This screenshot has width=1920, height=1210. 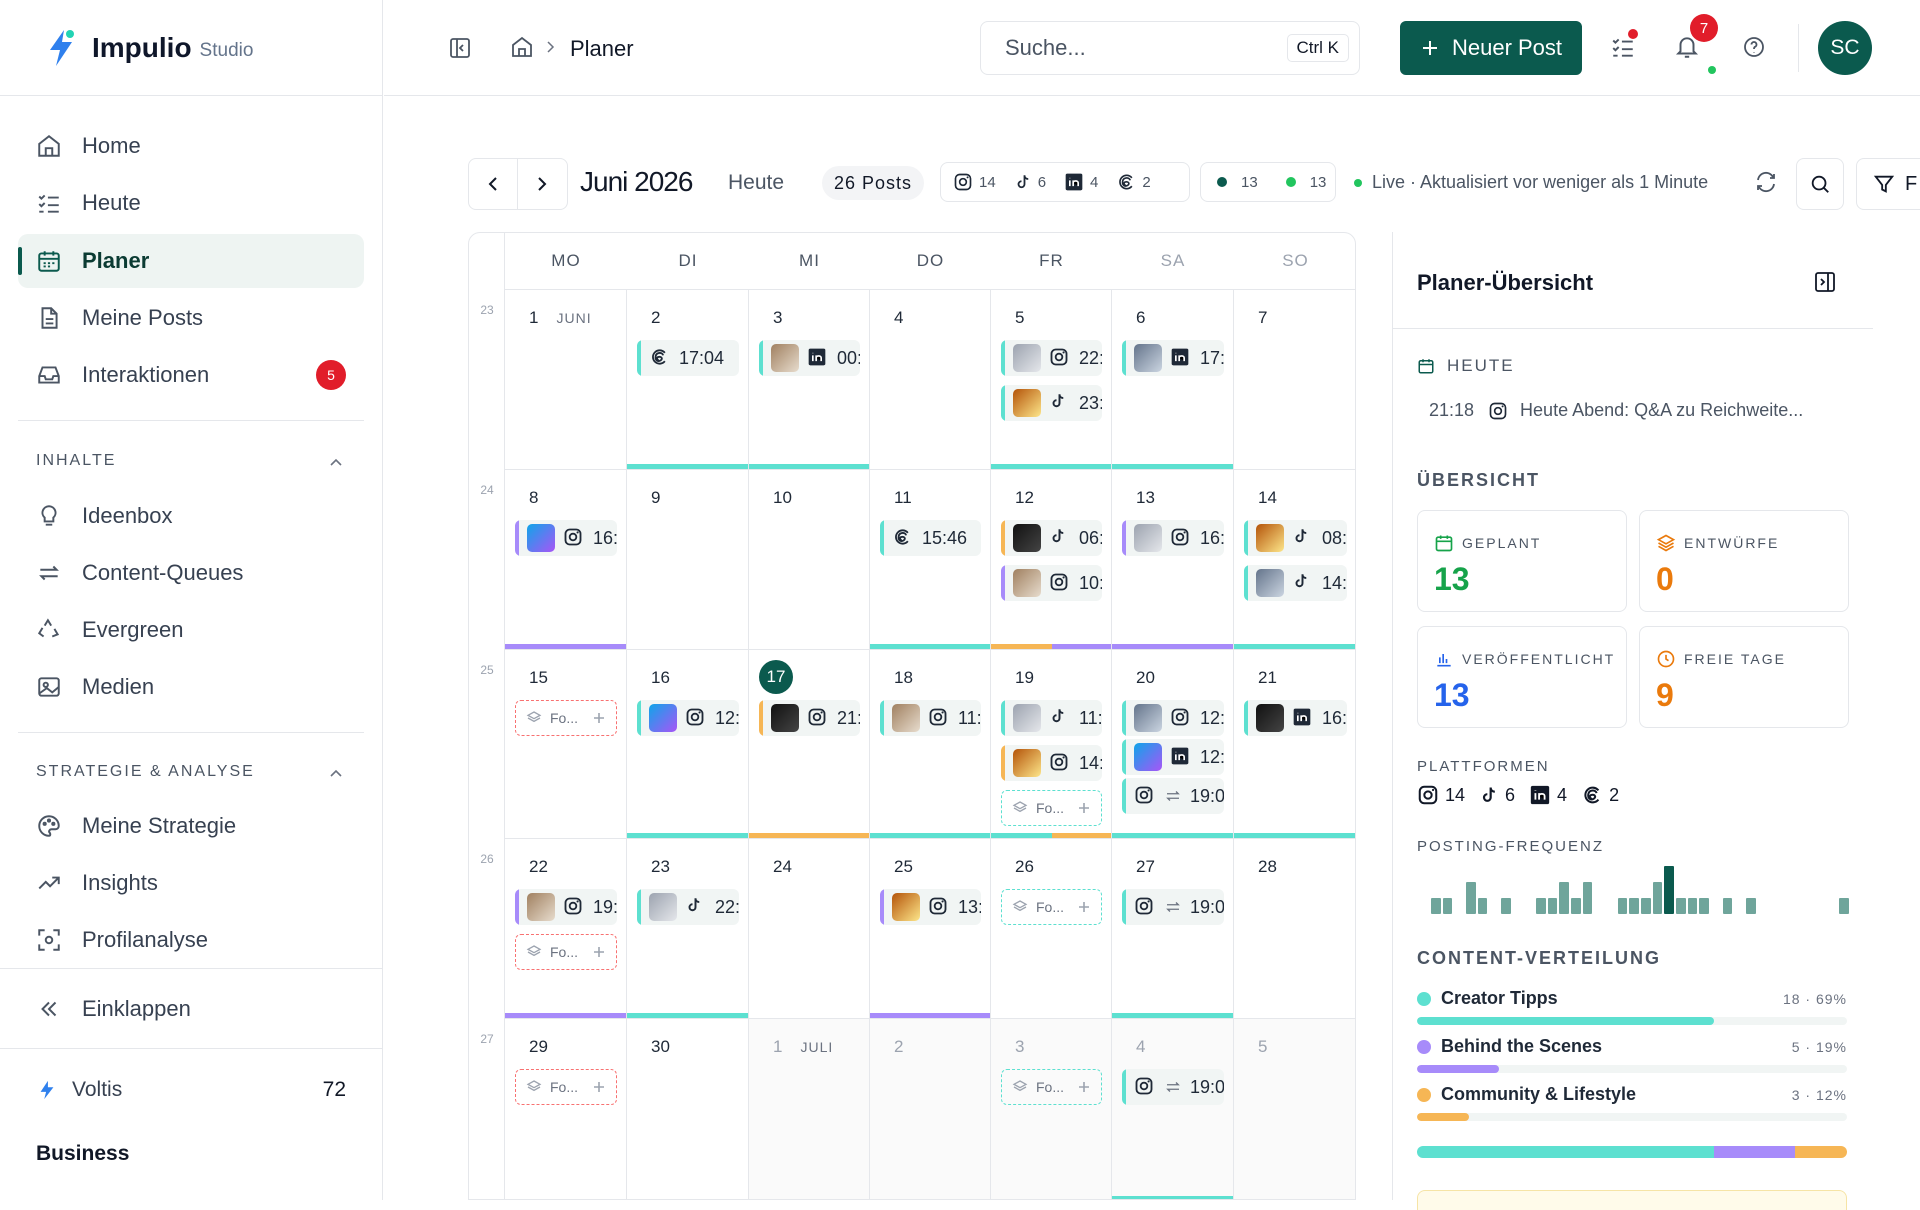 What do you see at coordinates (191, 261) in the screenshot?
I see `sidebar-item-planer: Planer` at bounding box center [191, 261].